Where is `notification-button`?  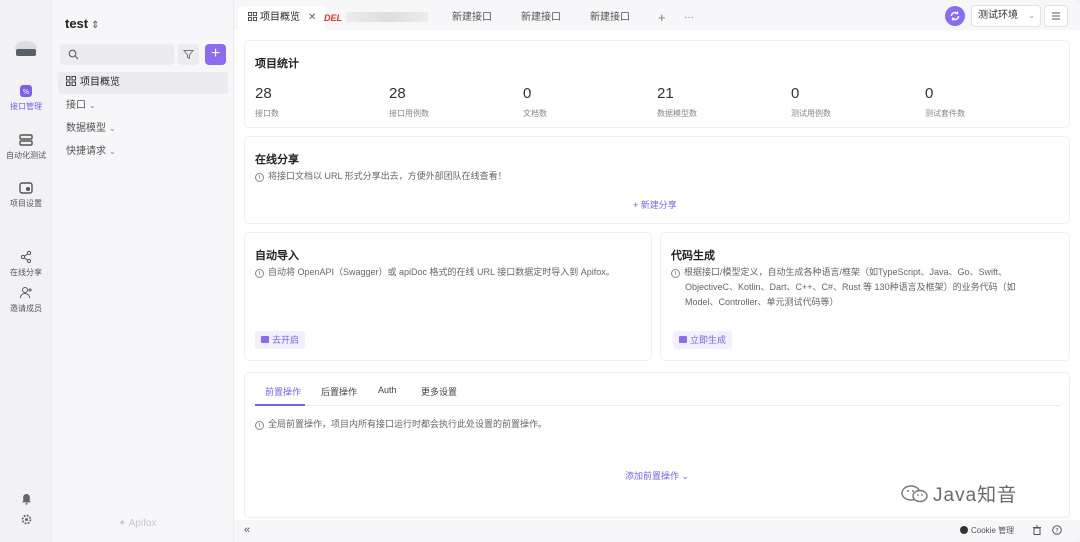
notification-button is located at coordinates (26, 500).